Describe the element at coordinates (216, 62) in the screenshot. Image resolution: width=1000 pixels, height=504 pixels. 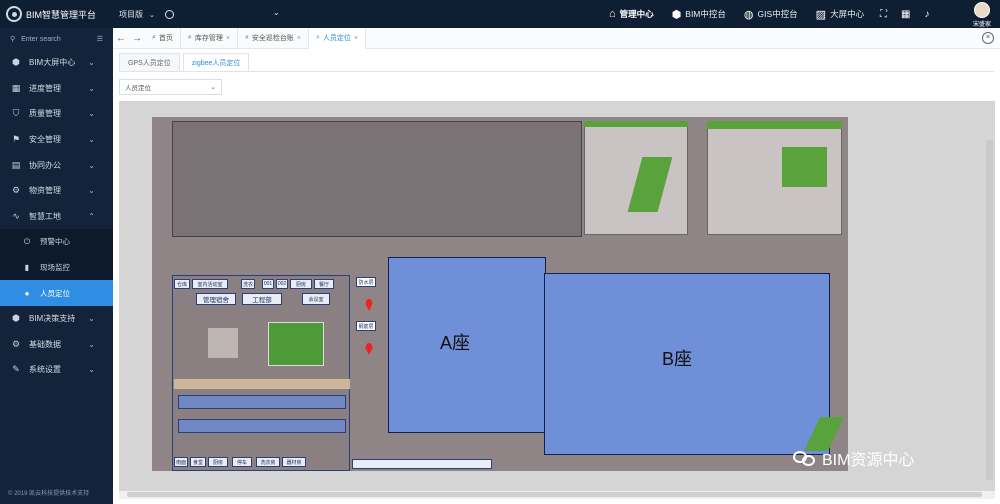
I see `tab-zigbee-location: zigbee人员定位` at that location.